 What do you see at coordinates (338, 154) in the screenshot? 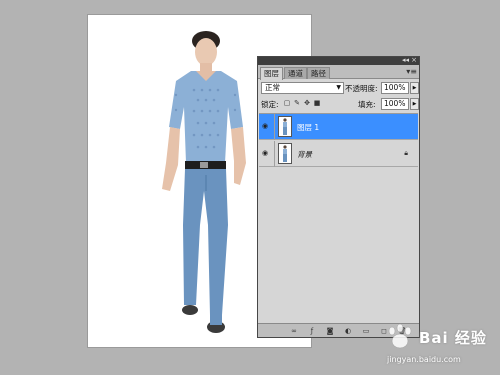
I see `layer-row-background: ◉ 背景 🔒︎` at bounding box center [338, 154].